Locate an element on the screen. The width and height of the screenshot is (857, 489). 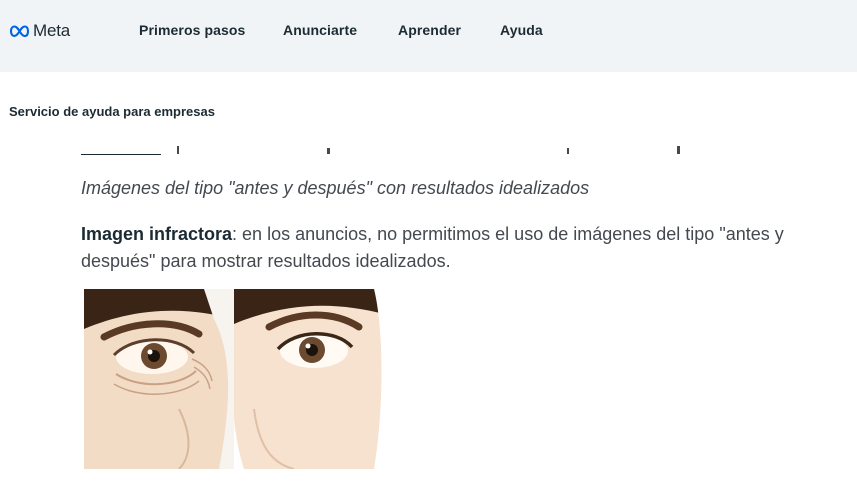
logo-text: Meta is located at coordinates (51, 30).